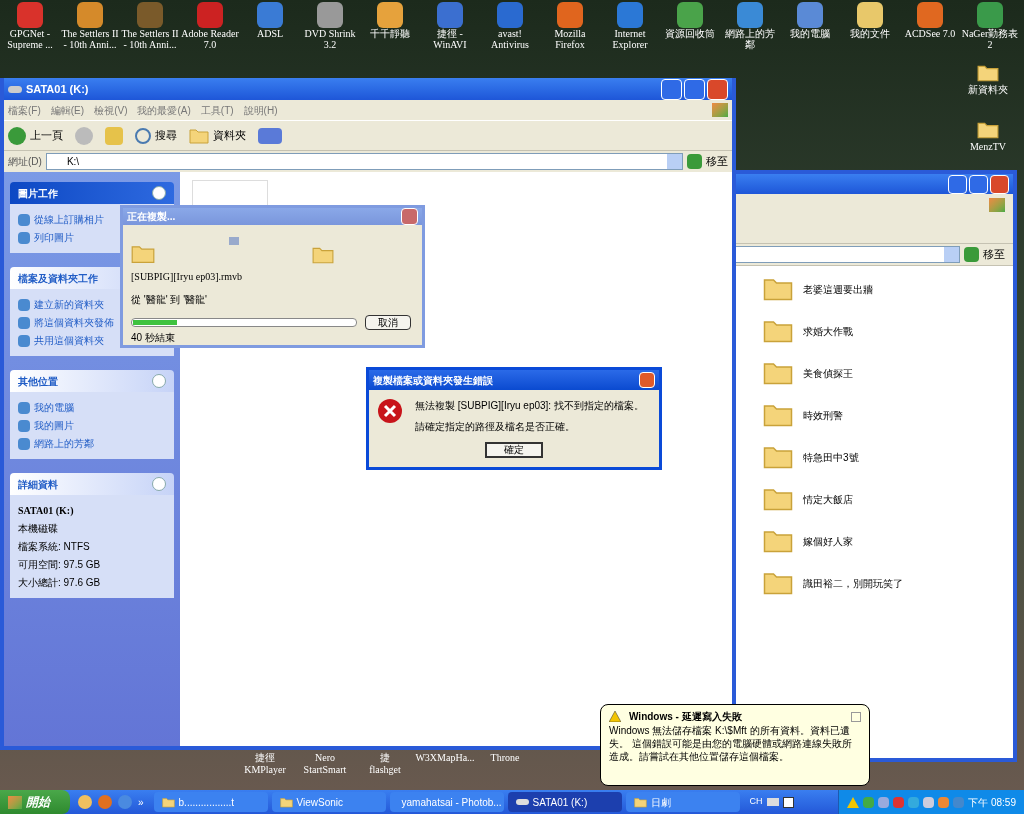 This screenshot has width=1024, height=814. Describe the element at coordinates (217, 135) in the screenshot. I see `folders-button: 資料夾` at that location.